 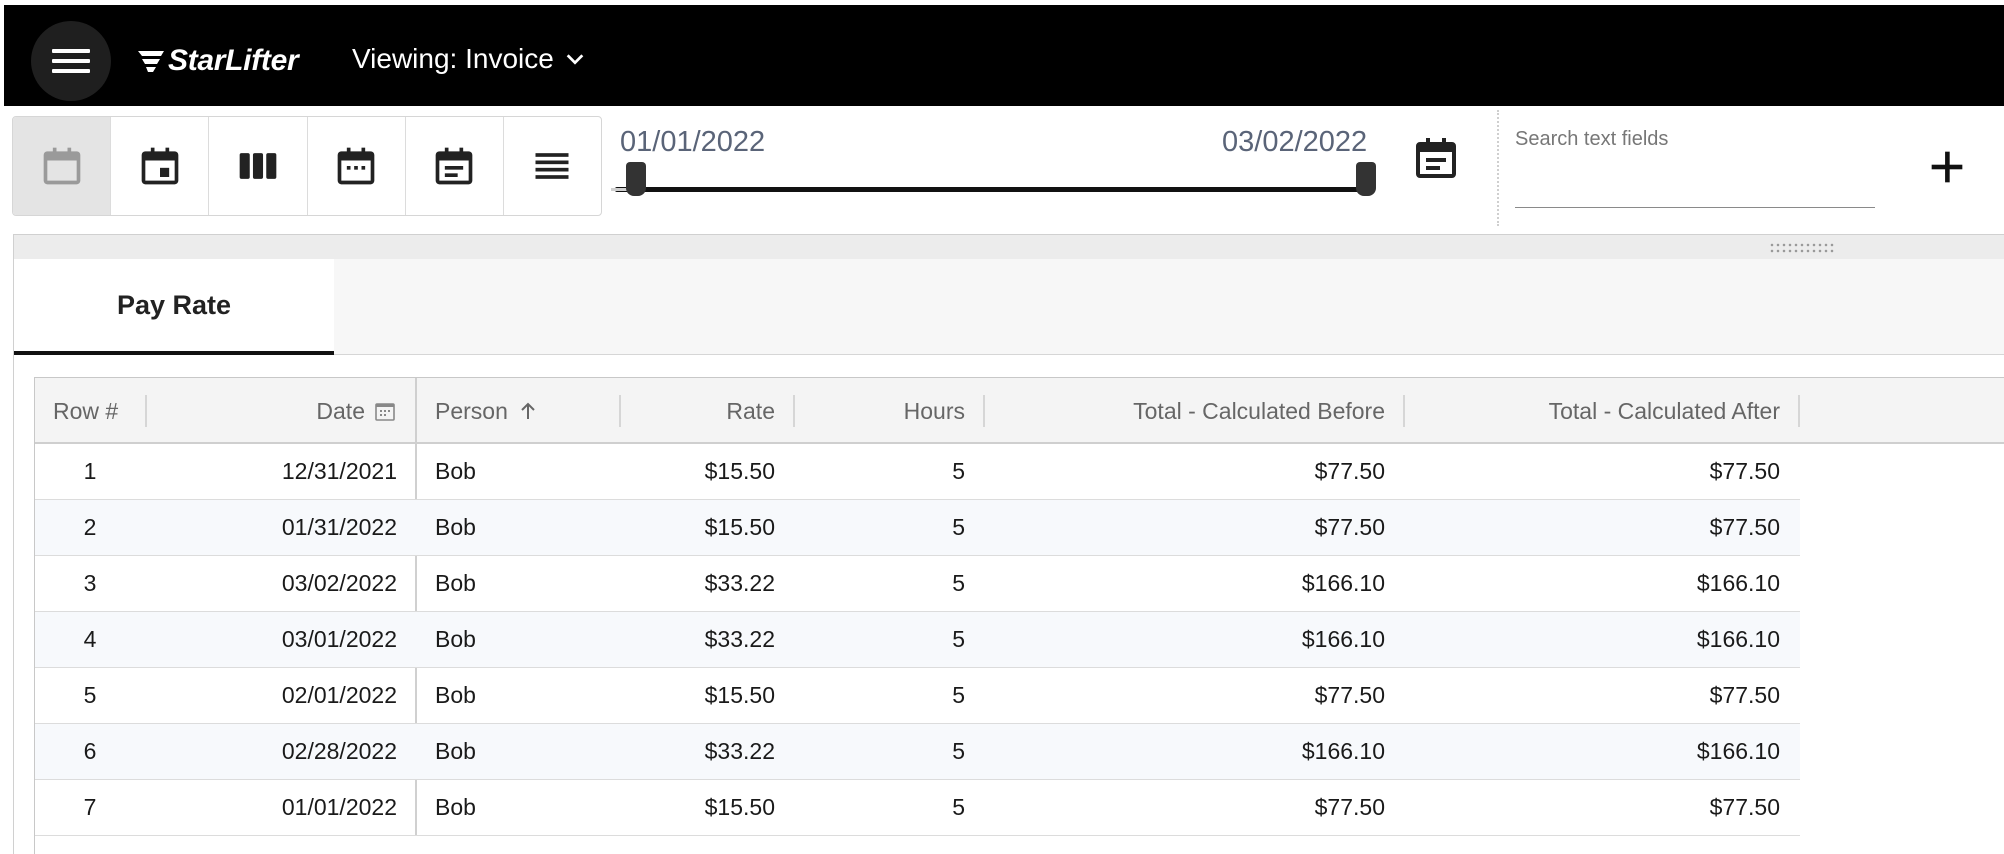 I want to click on cell-row-number: 1, so click(x=90, y=471).